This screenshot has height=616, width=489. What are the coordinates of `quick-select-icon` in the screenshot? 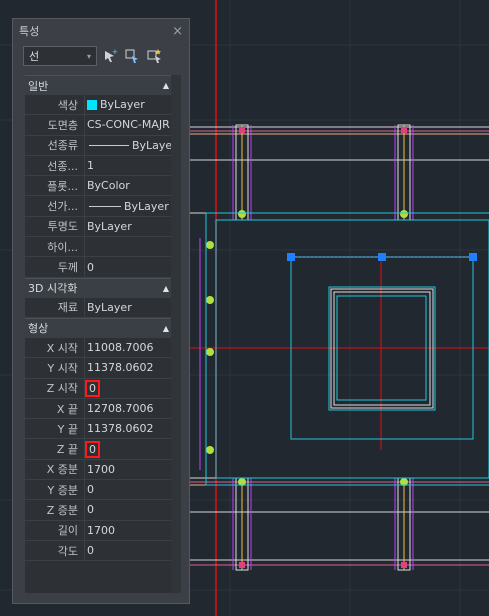 It's located at (154, 56).